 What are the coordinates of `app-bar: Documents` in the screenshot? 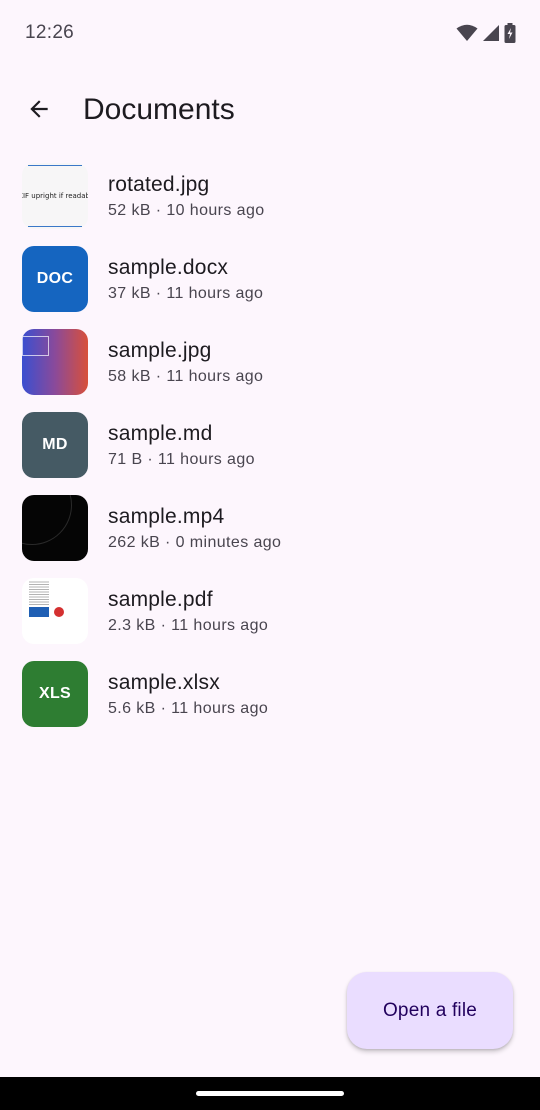 It's located at (270, 111).